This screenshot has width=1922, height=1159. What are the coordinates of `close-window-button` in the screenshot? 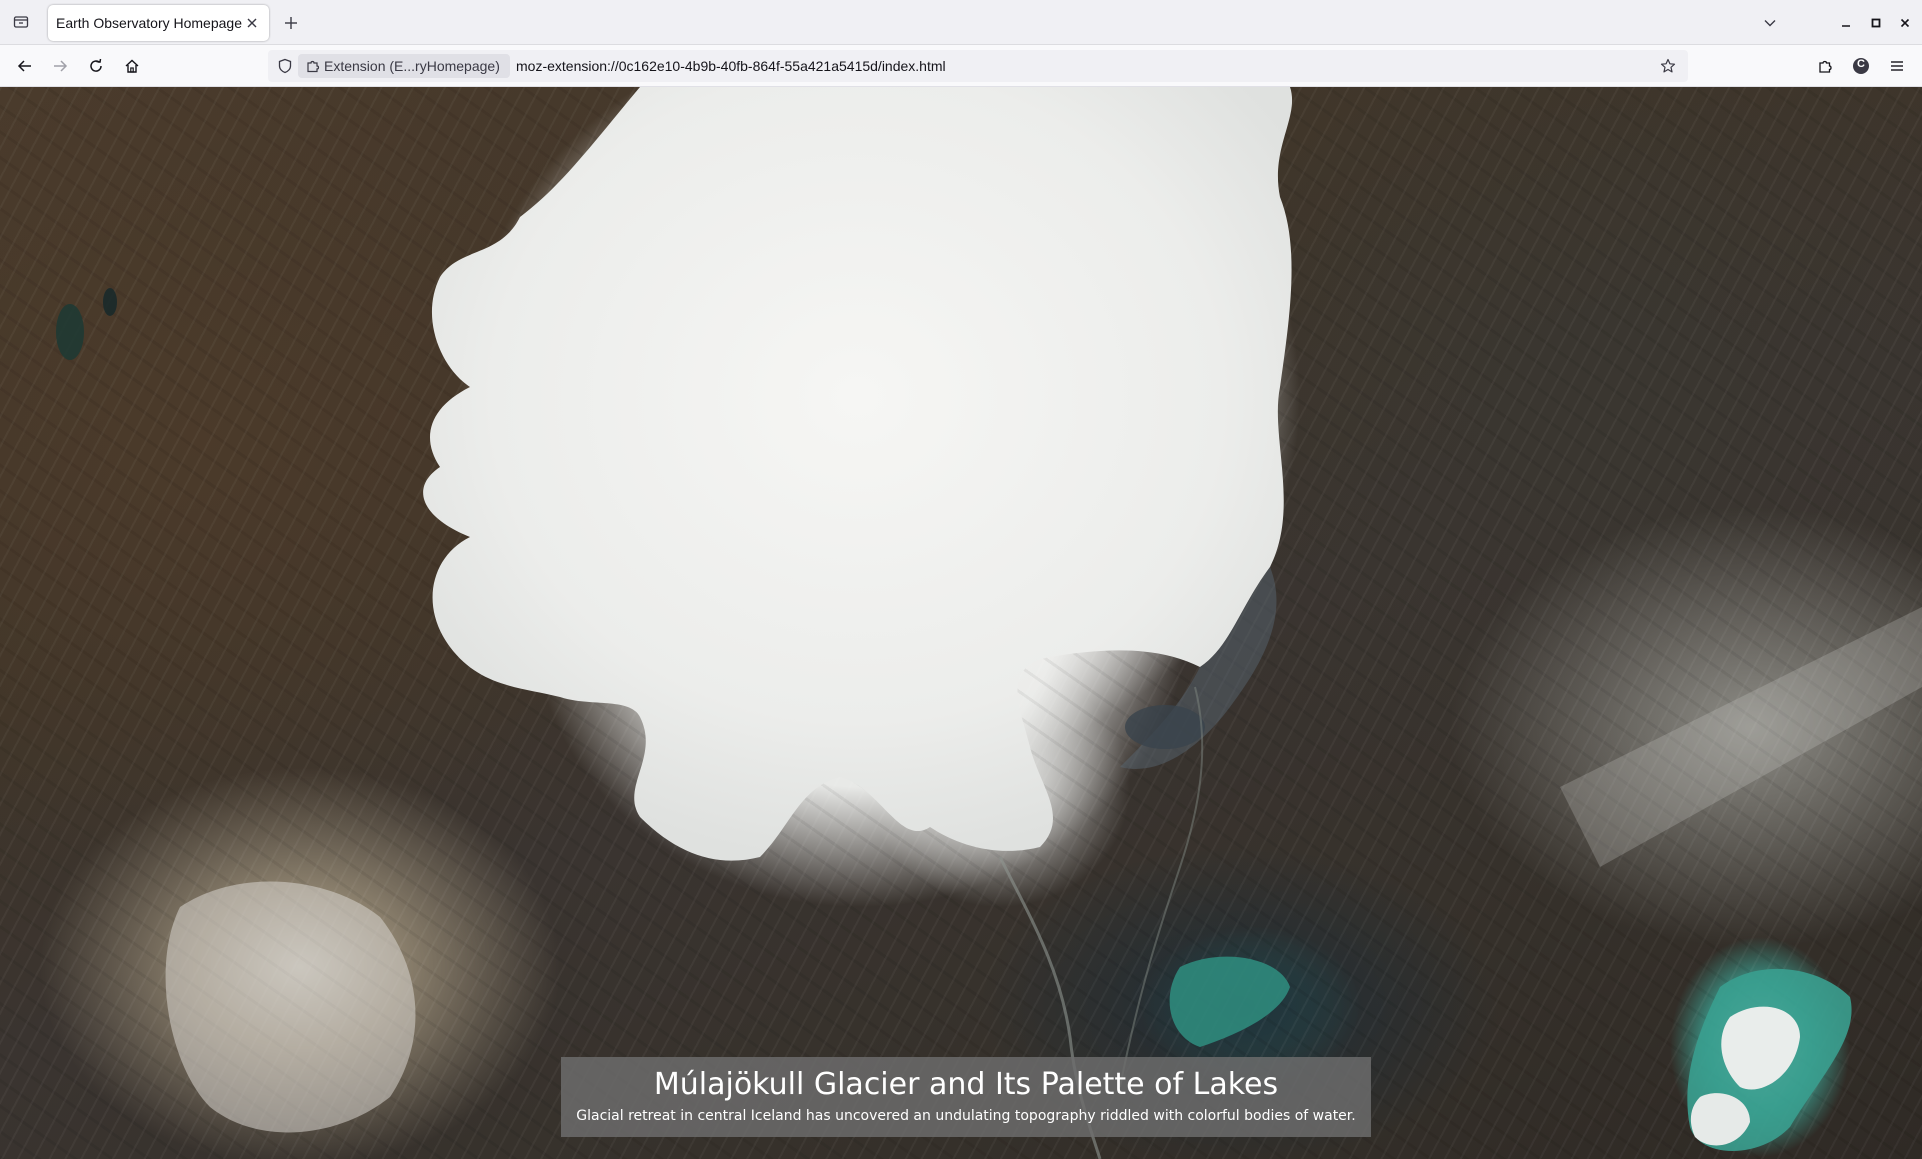 It's located at (1905, 23).